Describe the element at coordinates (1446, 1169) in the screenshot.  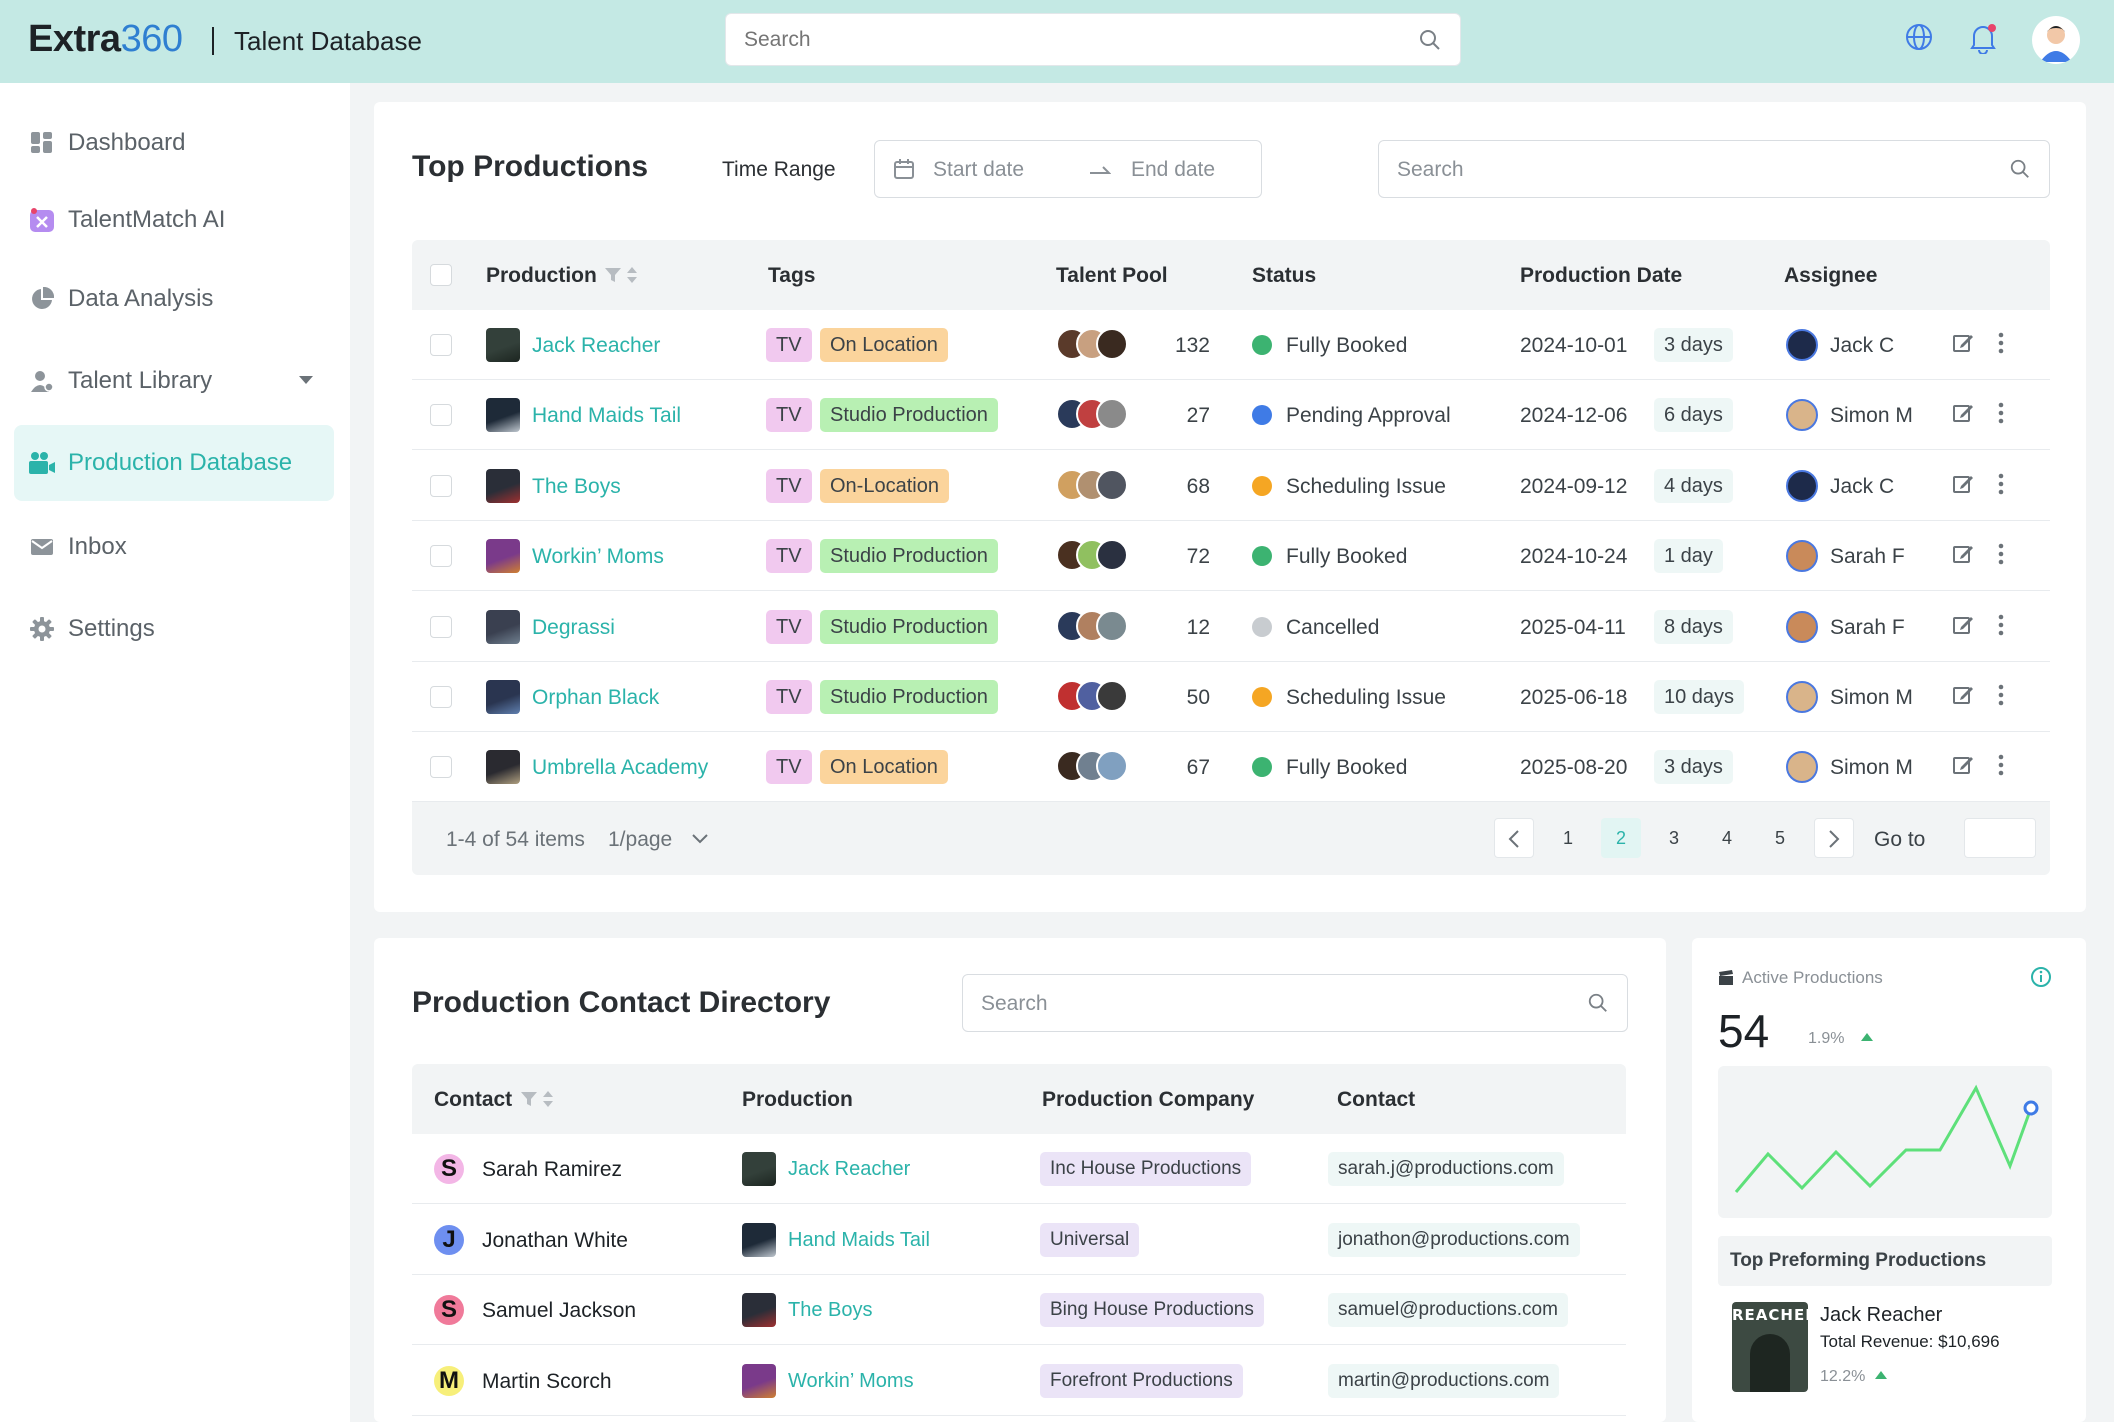
I see `contact-email: sarah.j@productions.com` at that location.